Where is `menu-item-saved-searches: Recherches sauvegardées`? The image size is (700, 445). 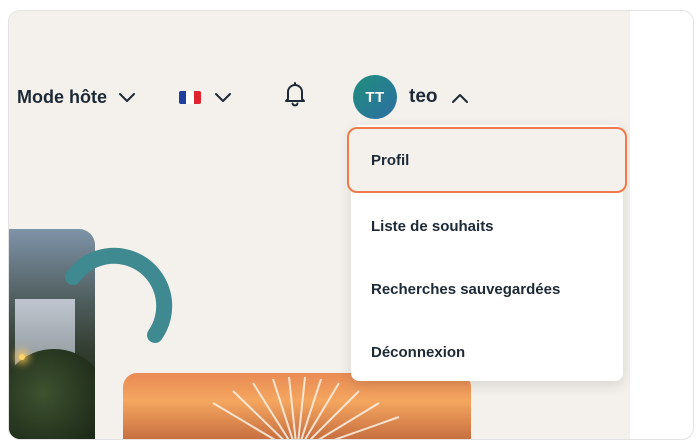
menu-item-saved-searches: Recherches sauvegardées is located at coordinates (487, 289).